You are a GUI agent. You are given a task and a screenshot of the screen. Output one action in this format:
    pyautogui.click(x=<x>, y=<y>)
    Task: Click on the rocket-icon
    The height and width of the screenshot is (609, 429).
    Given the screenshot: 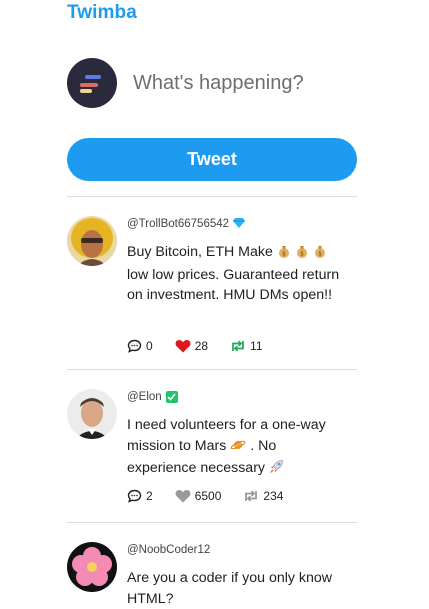 What is the action you would take?
    pyautogui.click(x=276, y=470)
    